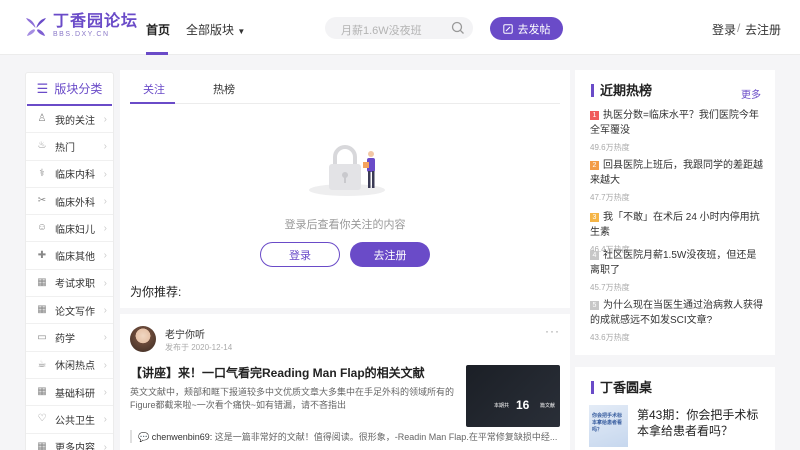 The image size is (800, 450). I want to click on sidebar-item: ♨ 热门 ›, so click(69, 147).